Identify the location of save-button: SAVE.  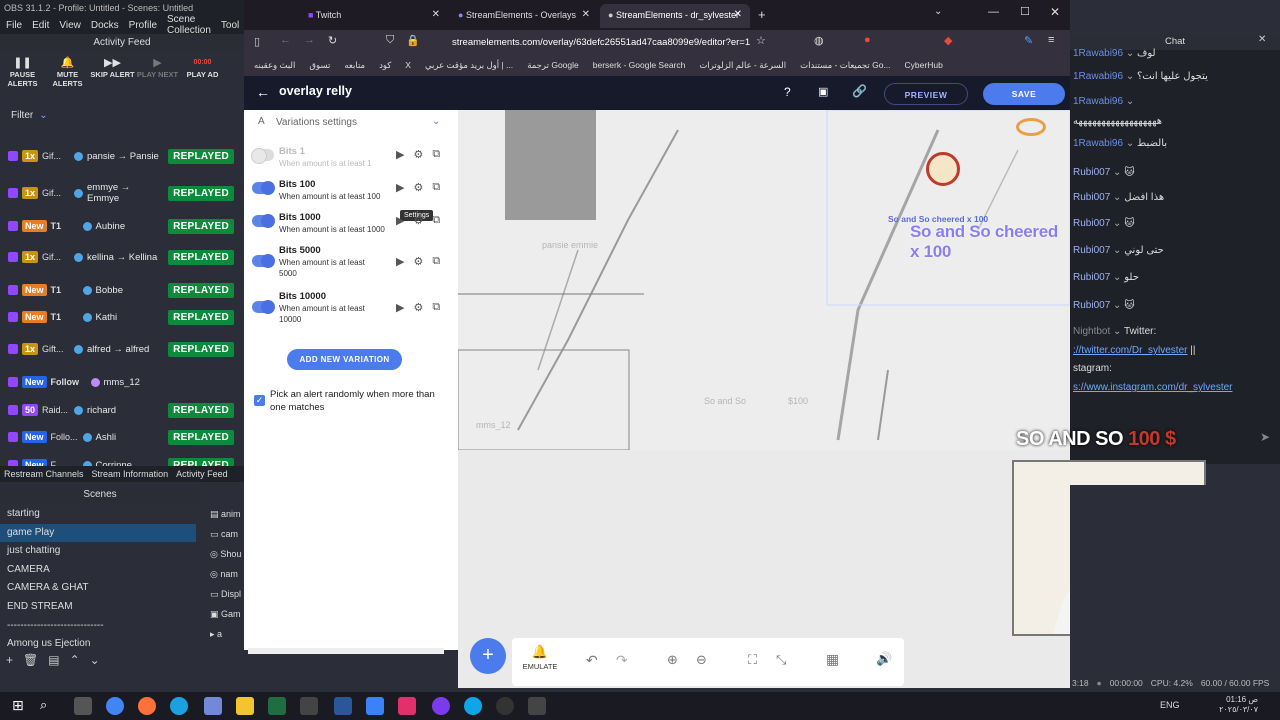
(1024, 94).